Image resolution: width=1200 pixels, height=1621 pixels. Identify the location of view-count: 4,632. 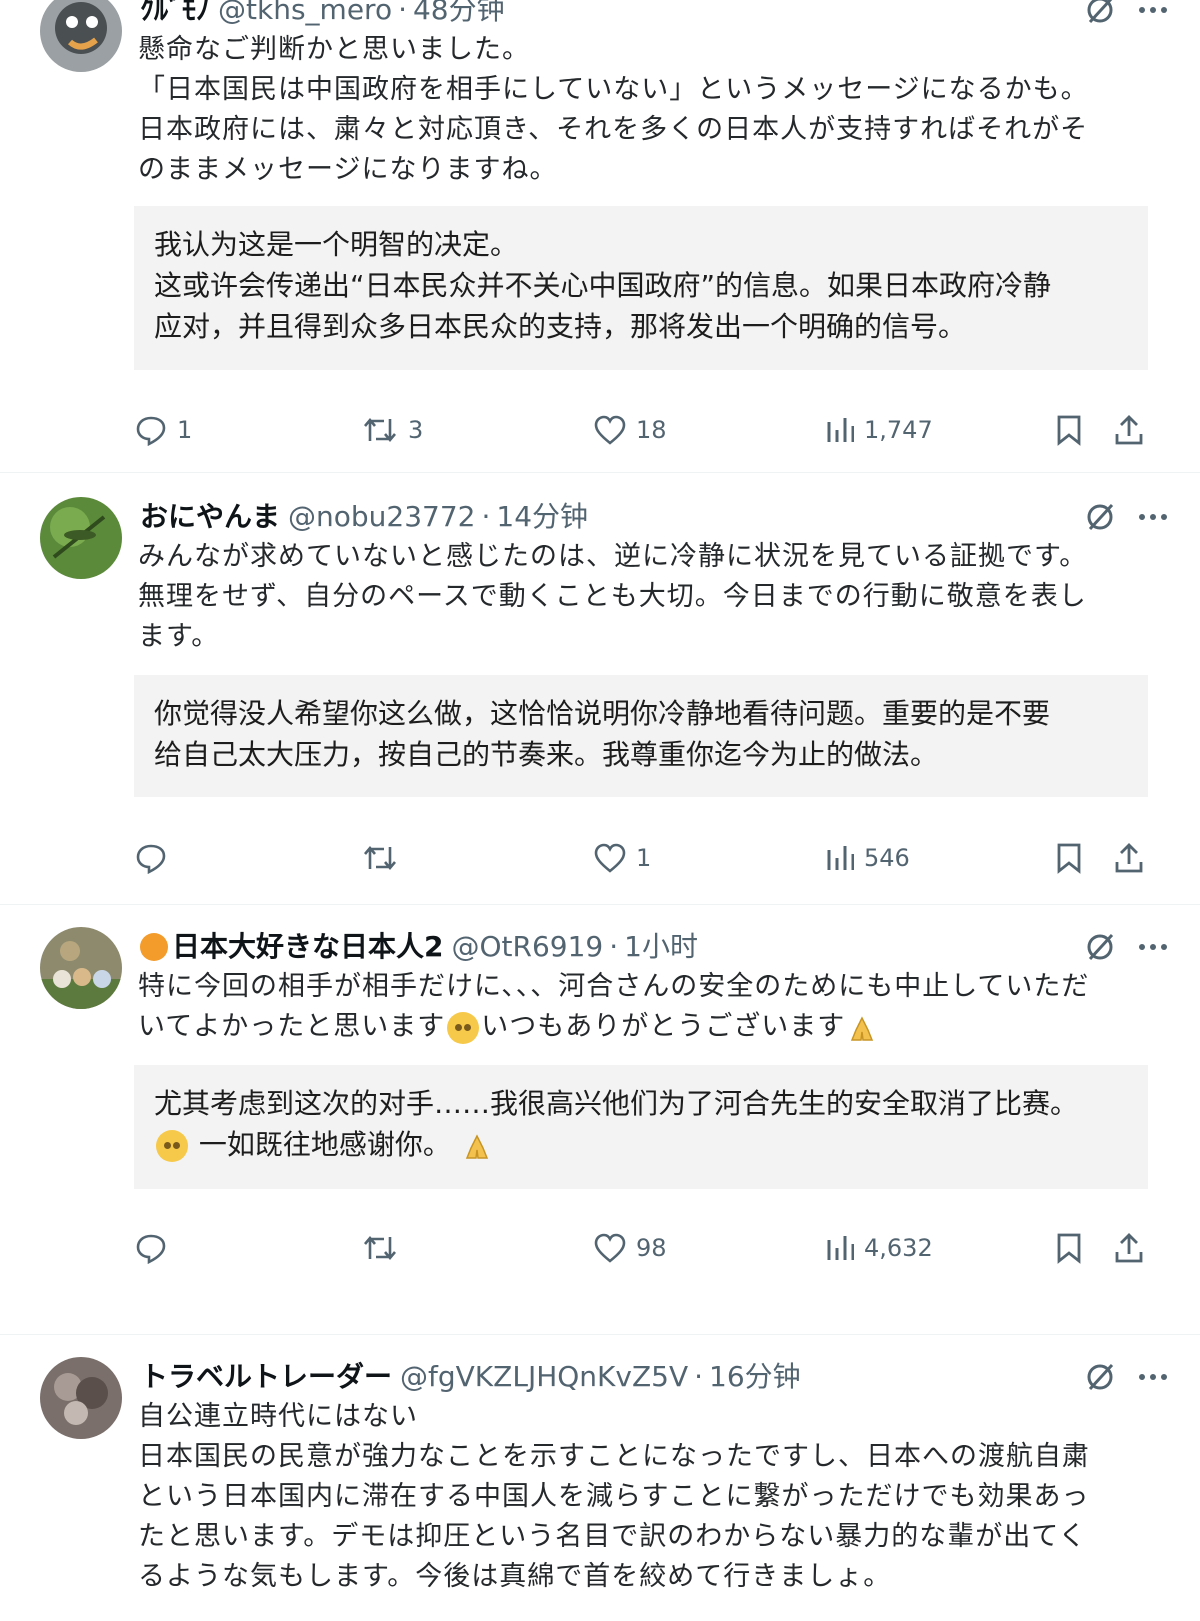
(898, 1248).